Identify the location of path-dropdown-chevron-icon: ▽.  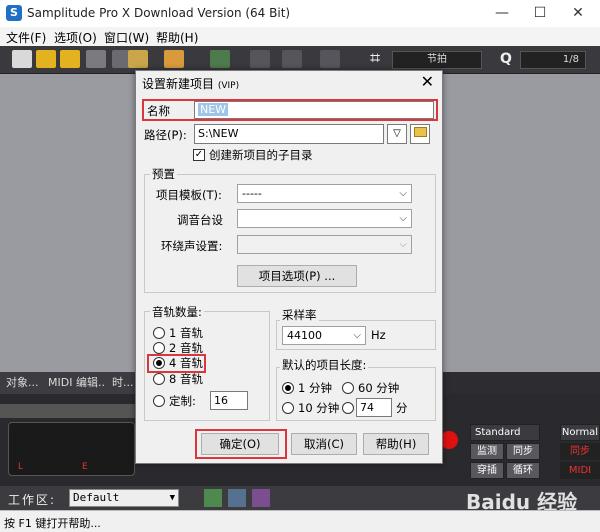
(397, 134).